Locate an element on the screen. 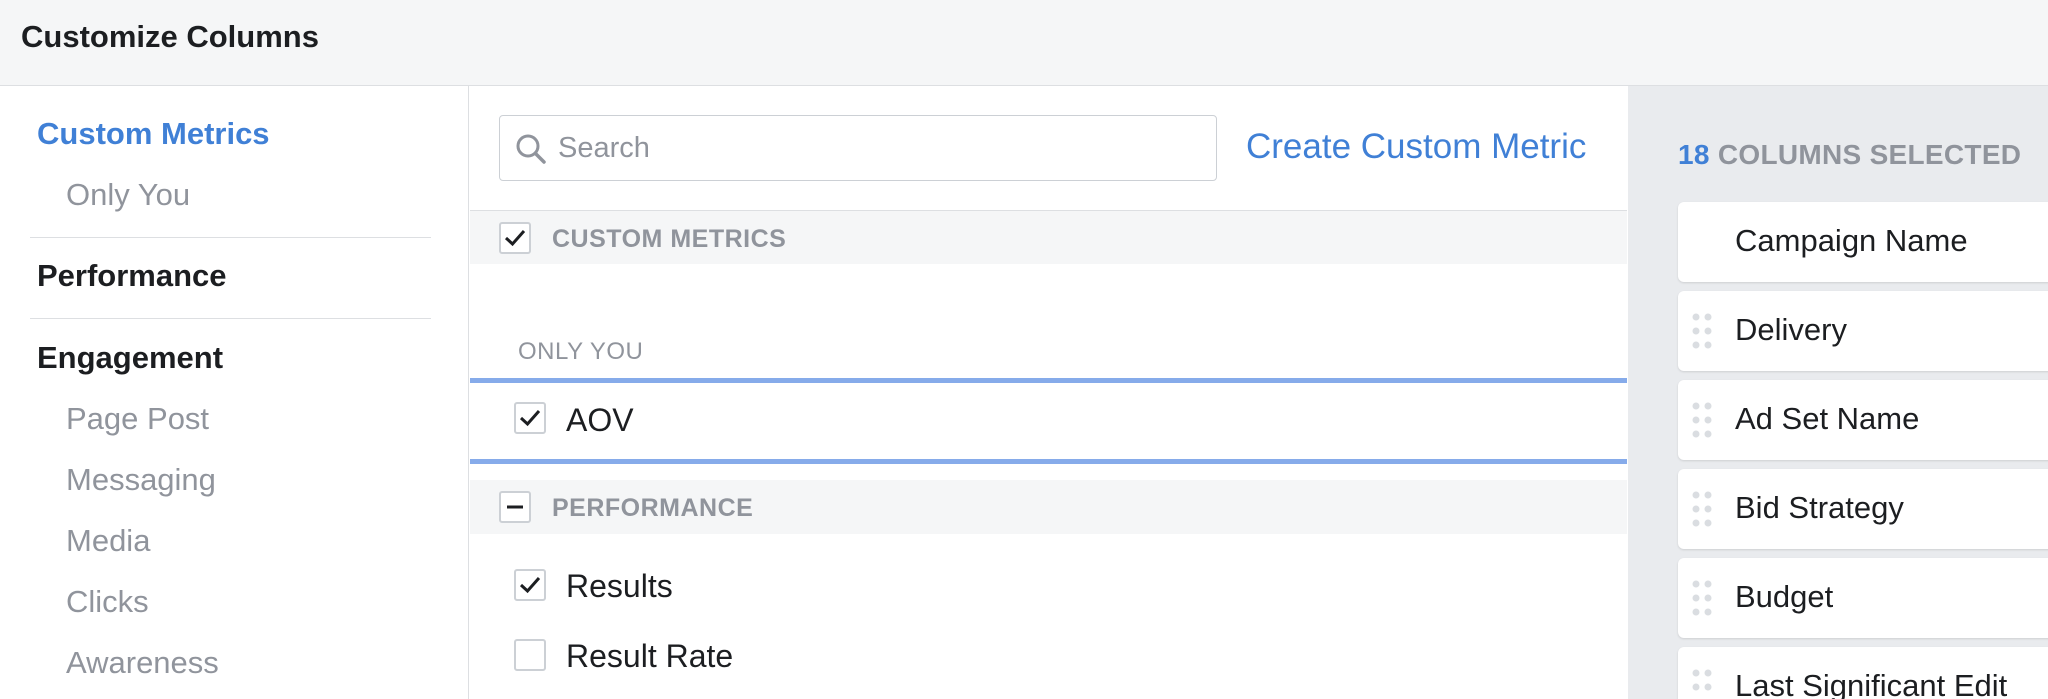  results-checkbox is located at coordinates (530, 585).